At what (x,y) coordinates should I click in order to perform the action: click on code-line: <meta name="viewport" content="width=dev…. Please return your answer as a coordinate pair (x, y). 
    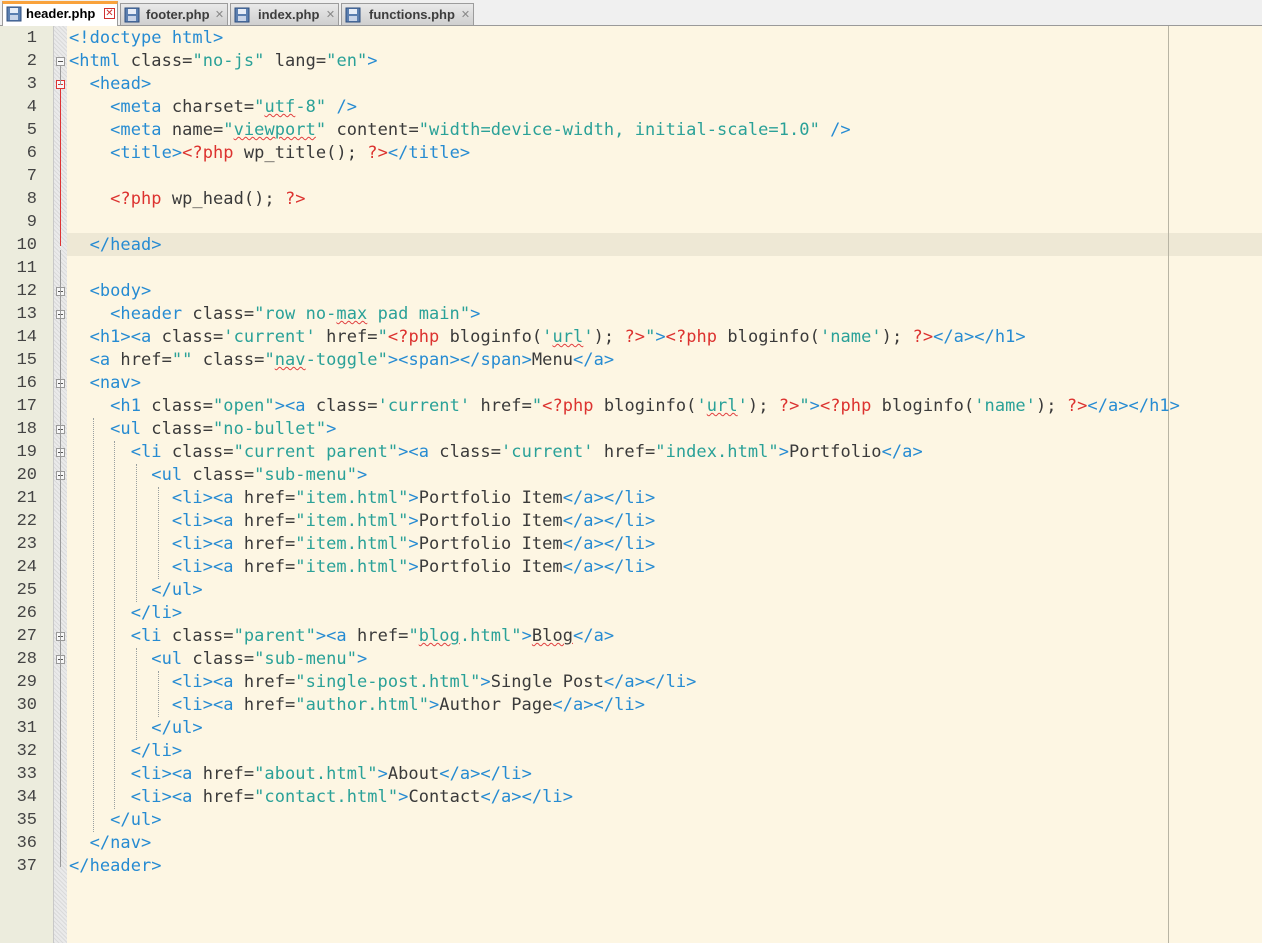
    Looking at the image, I should click on (460, 130).